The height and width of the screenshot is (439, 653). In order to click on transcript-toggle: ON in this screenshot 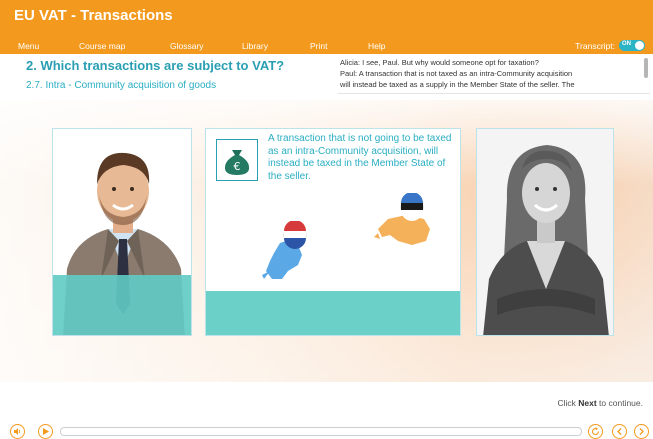, I will do `click(632, 45)`.